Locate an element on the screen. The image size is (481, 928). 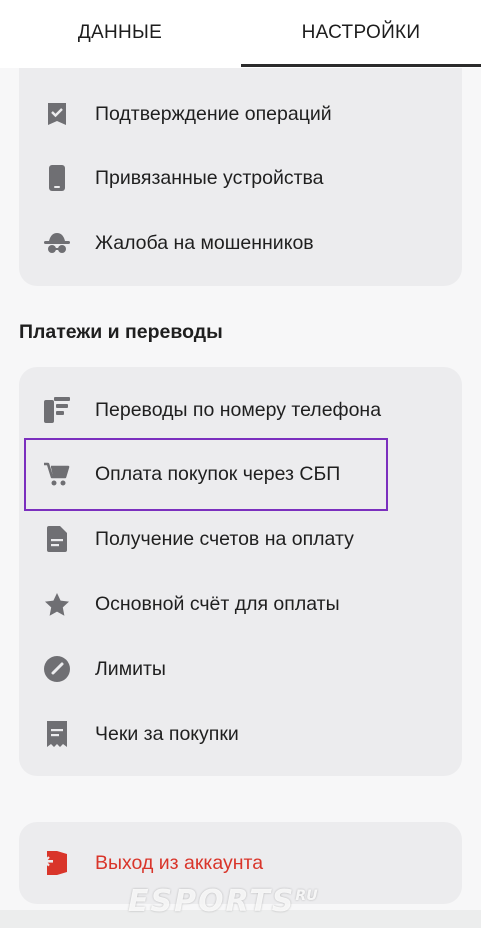
list-item-confirm-operations: Подтверждение операций is located at coordinates (240, 114).